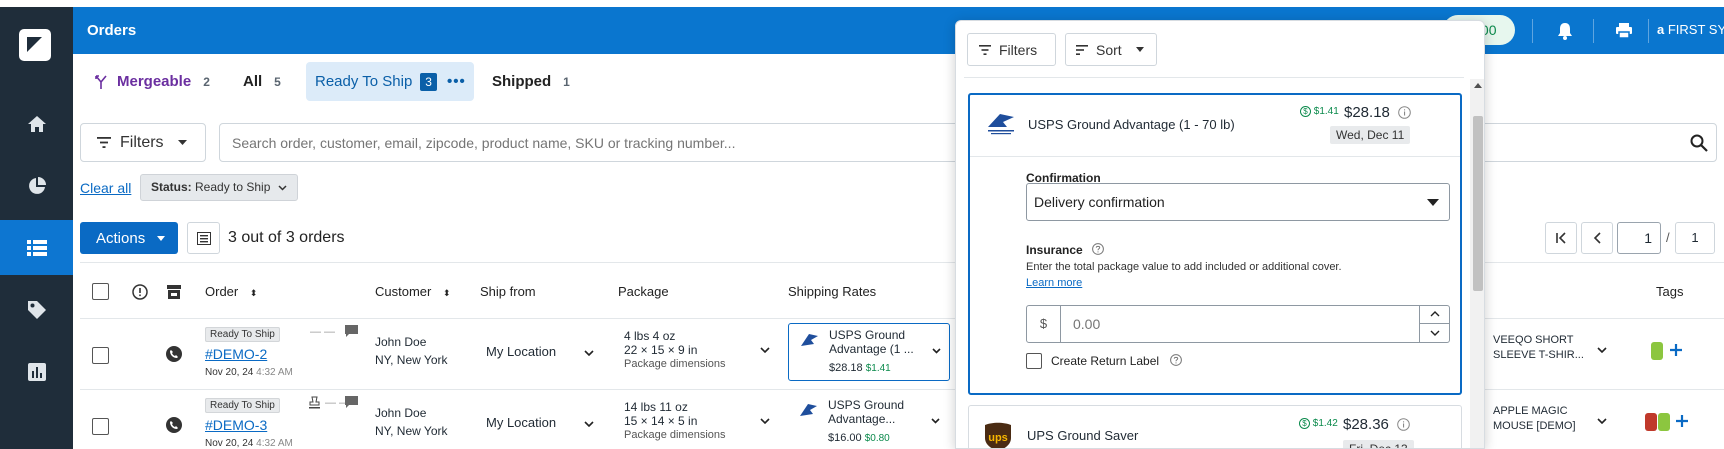  I want to click on tab-count: 5, so click(277, 81).